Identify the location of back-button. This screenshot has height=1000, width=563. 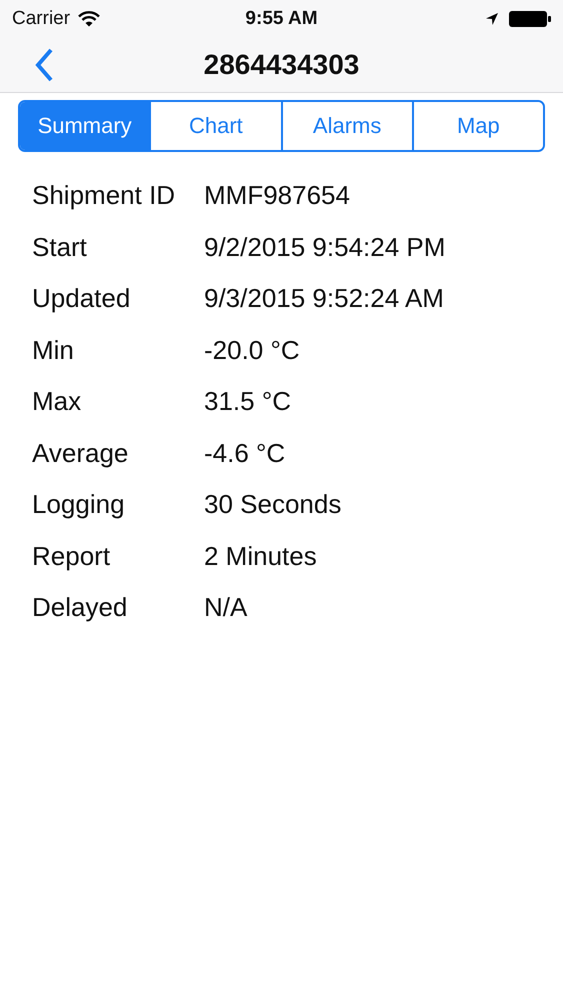
(44, 65).